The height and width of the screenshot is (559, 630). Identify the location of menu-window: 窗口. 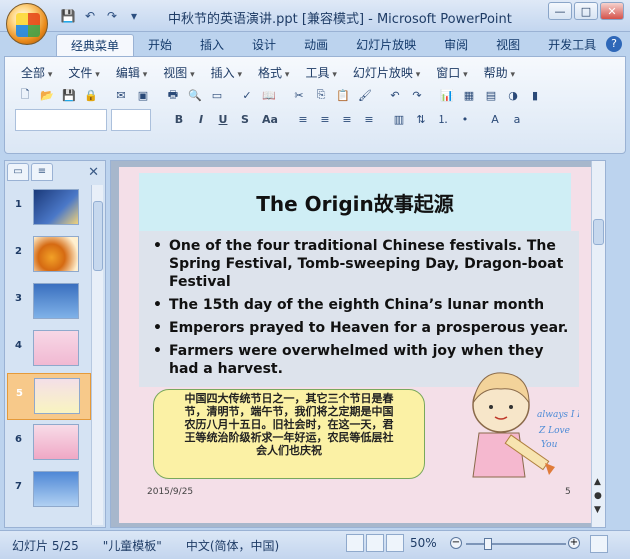
(455, 73).